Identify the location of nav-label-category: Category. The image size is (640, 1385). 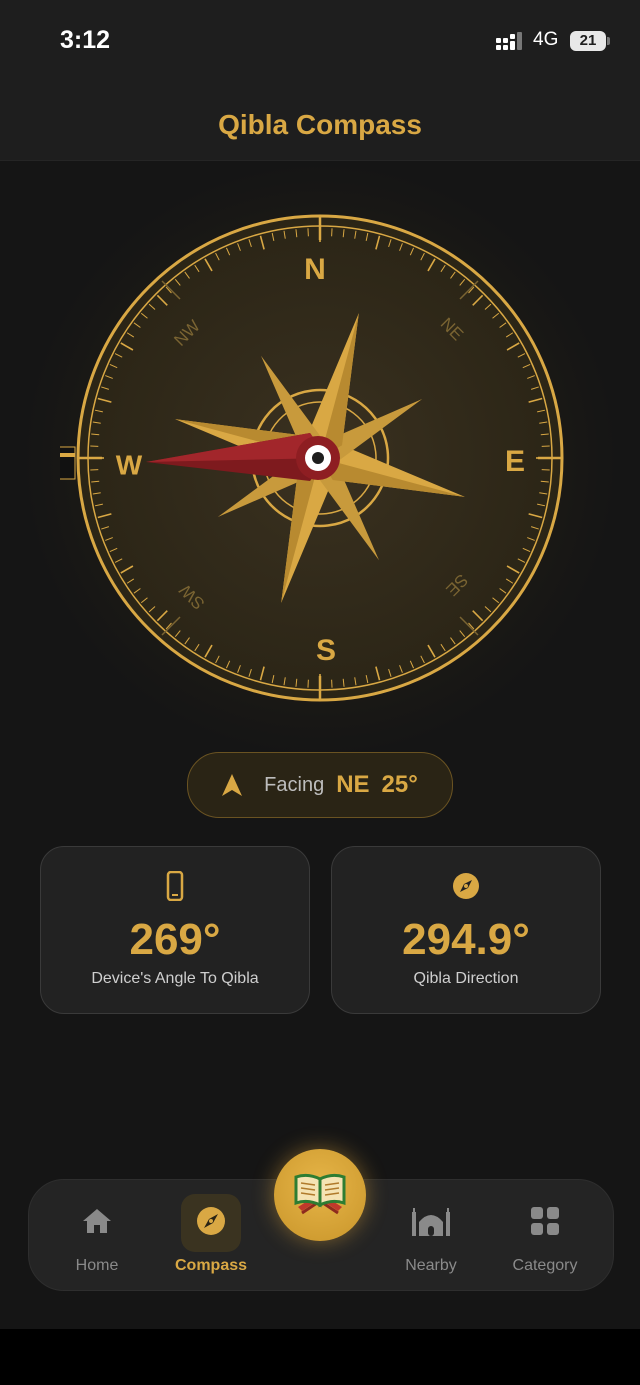
(545, 1265).